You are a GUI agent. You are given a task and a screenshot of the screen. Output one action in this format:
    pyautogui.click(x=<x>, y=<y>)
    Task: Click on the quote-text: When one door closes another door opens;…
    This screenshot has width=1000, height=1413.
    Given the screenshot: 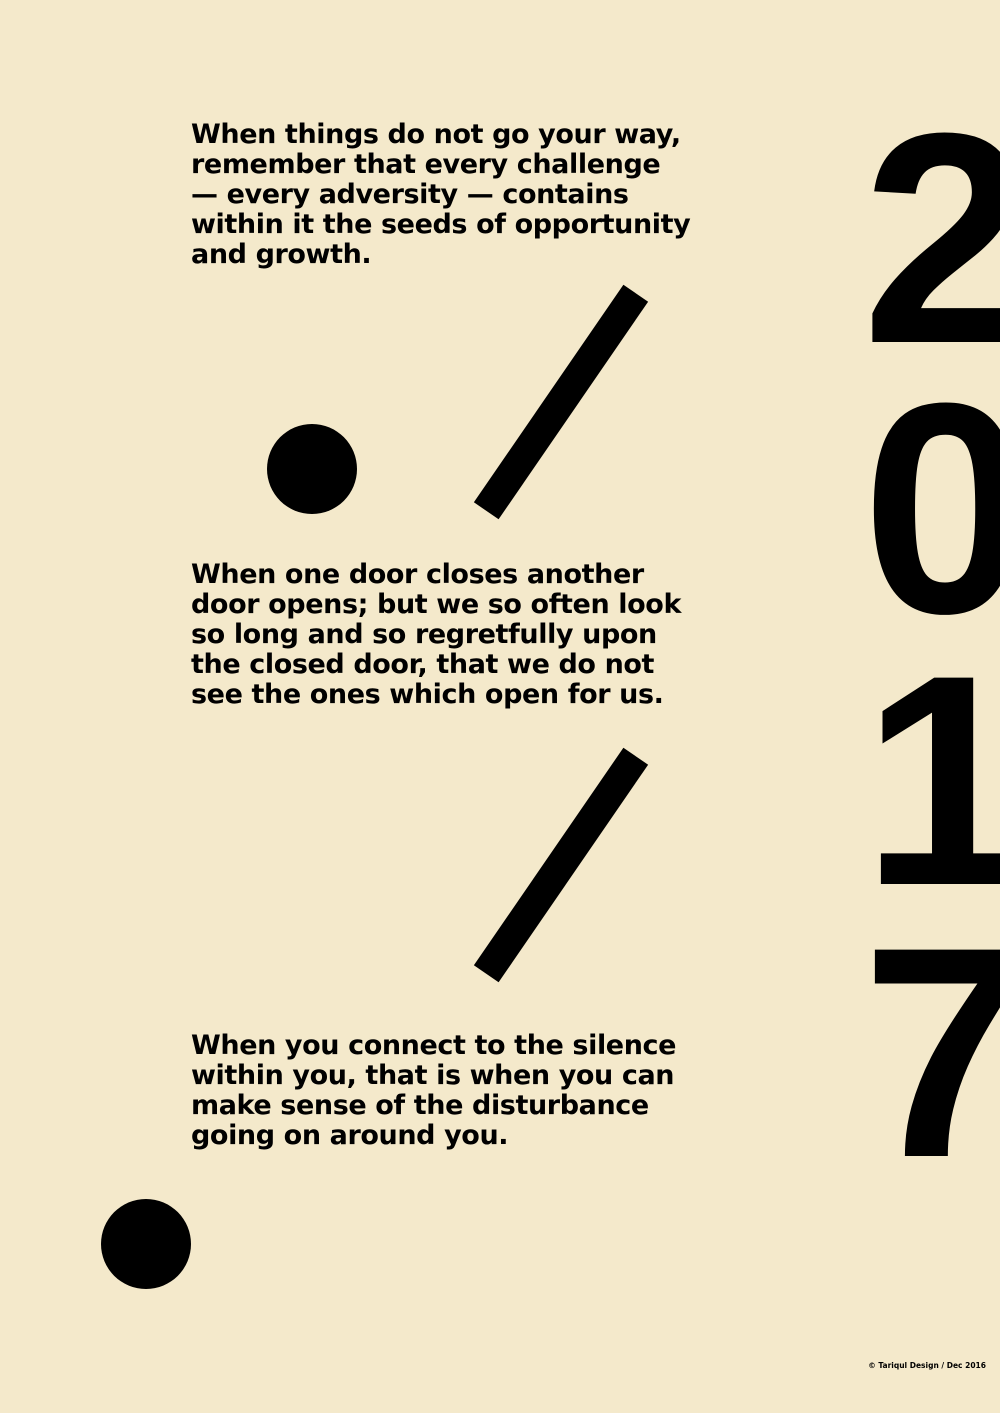 What is the action you would take?
    pyautogui.click(x=436, y=634)
    